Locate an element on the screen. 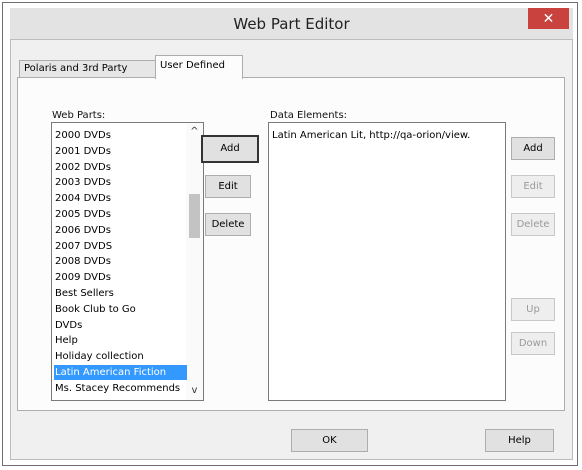 Image resolution: width=582 pixels, height=470 pixels. close-icon: ✕ is located at coordinates (548, 18).